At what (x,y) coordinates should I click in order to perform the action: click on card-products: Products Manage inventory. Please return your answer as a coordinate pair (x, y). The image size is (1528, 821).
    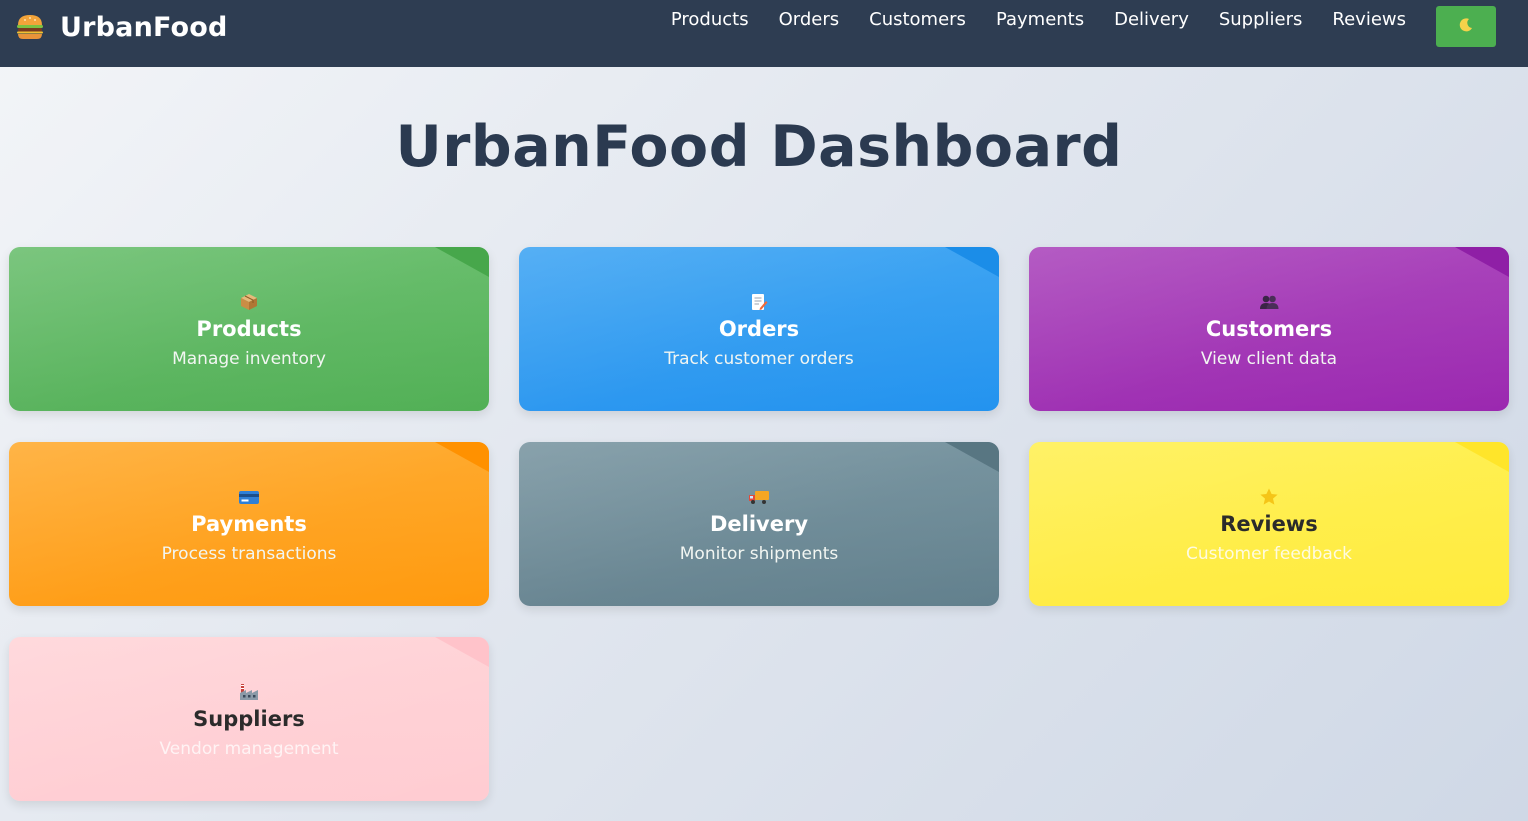
    Looking at the image, I should click on (249, 329).